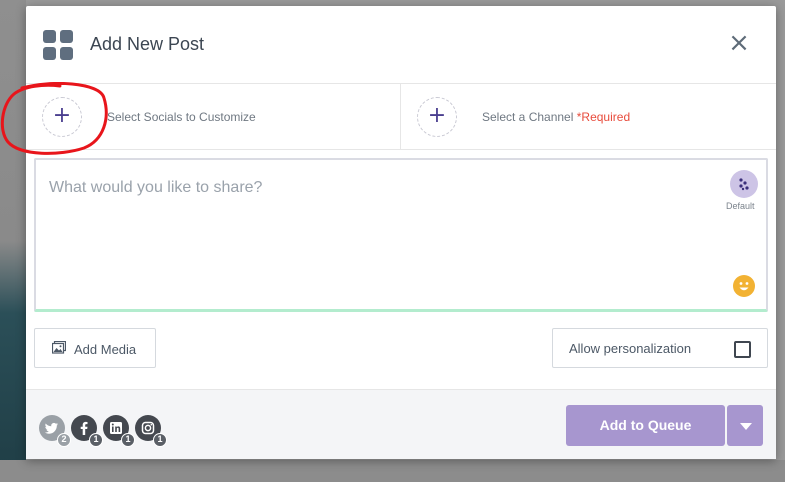 The image size is (785, 482). I want to click on chevron-down-icon, so click(746, 426).